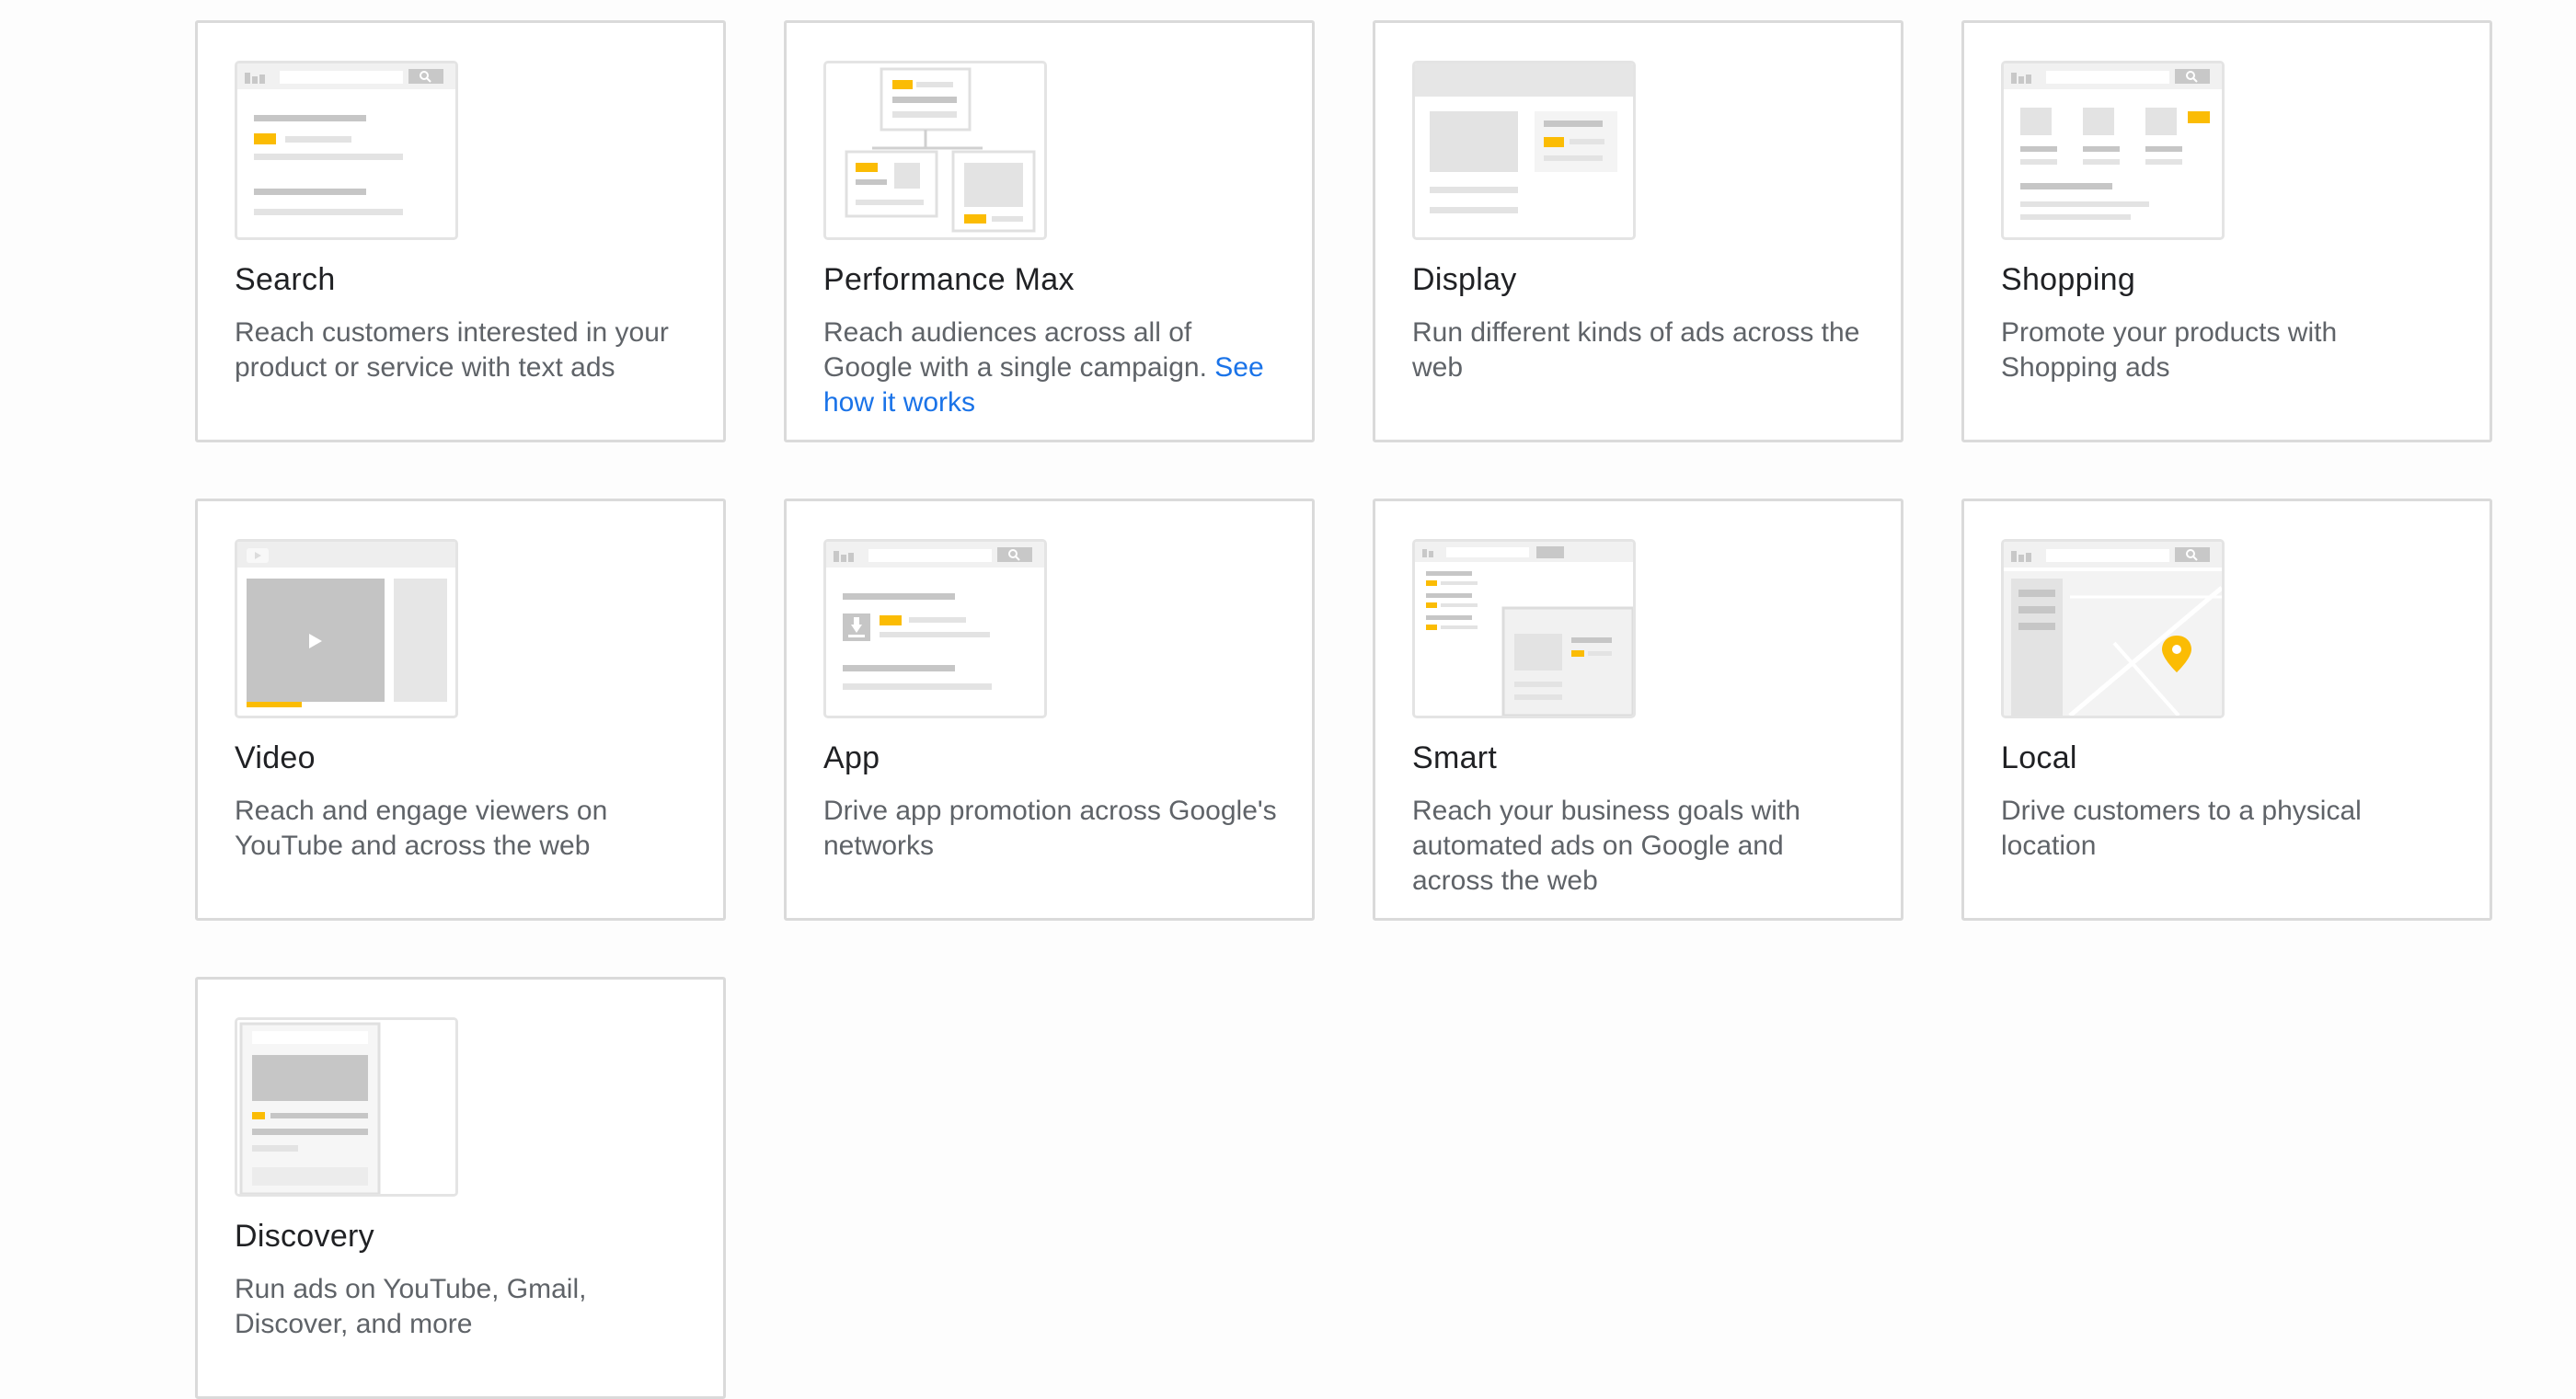 The height and width of the screenshot is (1399, 2576). Describe the element at coordinates (304, 1236) in the screenshot. I see `card-title: Discovery` at that location.